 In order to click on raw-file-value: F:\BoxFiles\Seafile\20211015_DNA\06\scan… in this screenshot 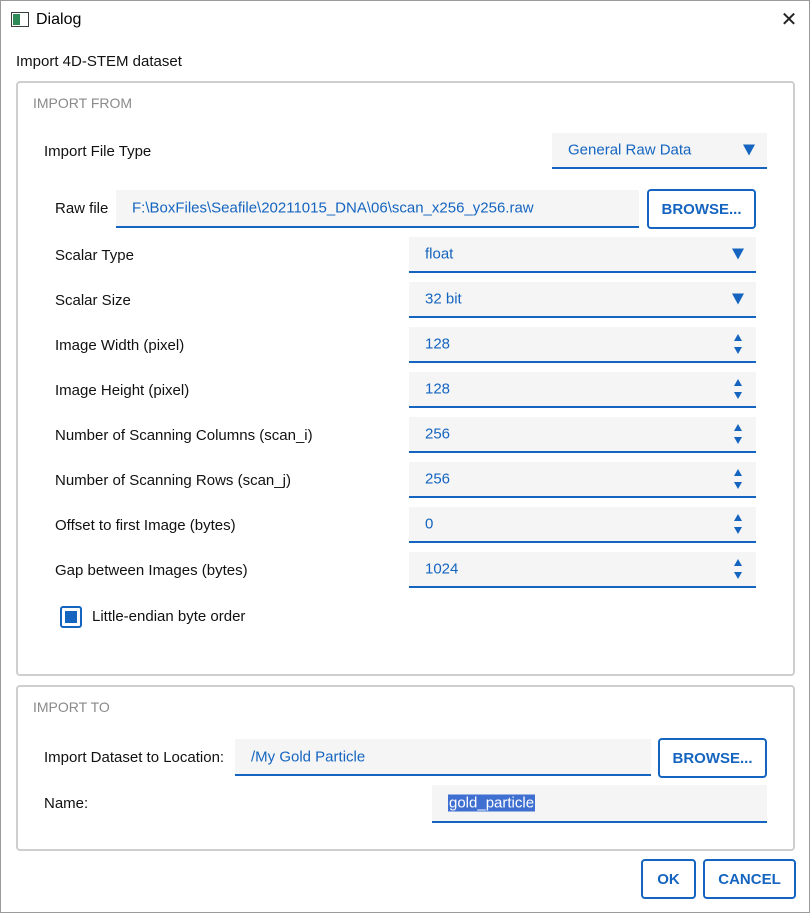, I will do `click(333, 208)`.